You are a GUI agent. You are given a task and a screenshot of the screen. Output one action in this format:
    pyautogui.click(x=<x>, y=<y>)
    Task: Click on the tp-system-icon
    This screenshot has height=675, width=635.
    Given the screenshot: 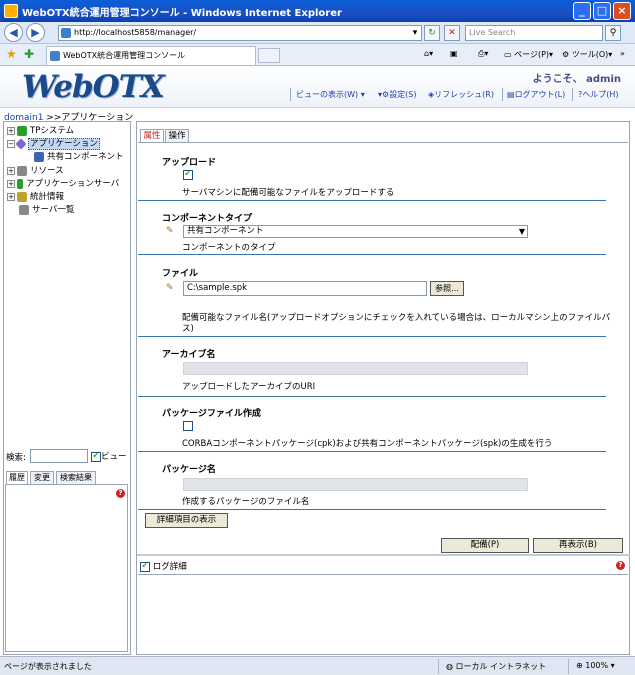 What is the action you would take?
    pyautogui.click(x=22, y=130)
    